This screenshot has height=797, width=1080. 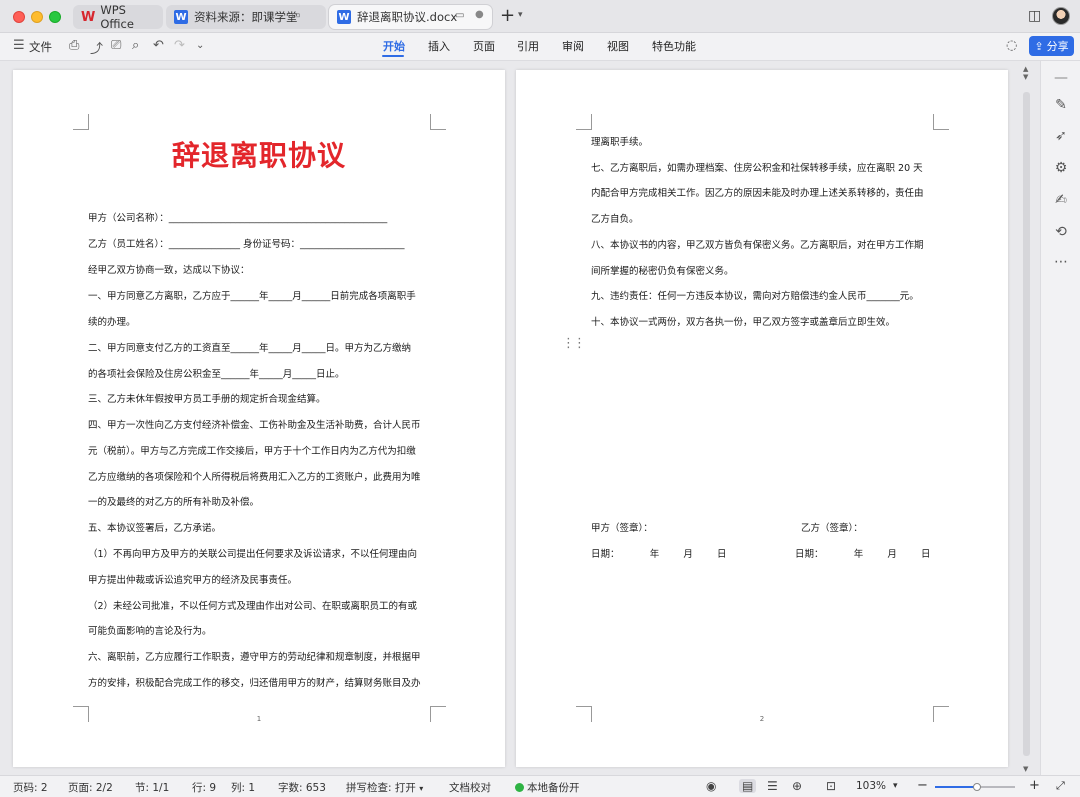 What do you see at coordinates (246, 17) in the screenshot?
I see `tab-source-doc: W 资料来源：即课学堂 ▭` at bounding box center [246, 17].